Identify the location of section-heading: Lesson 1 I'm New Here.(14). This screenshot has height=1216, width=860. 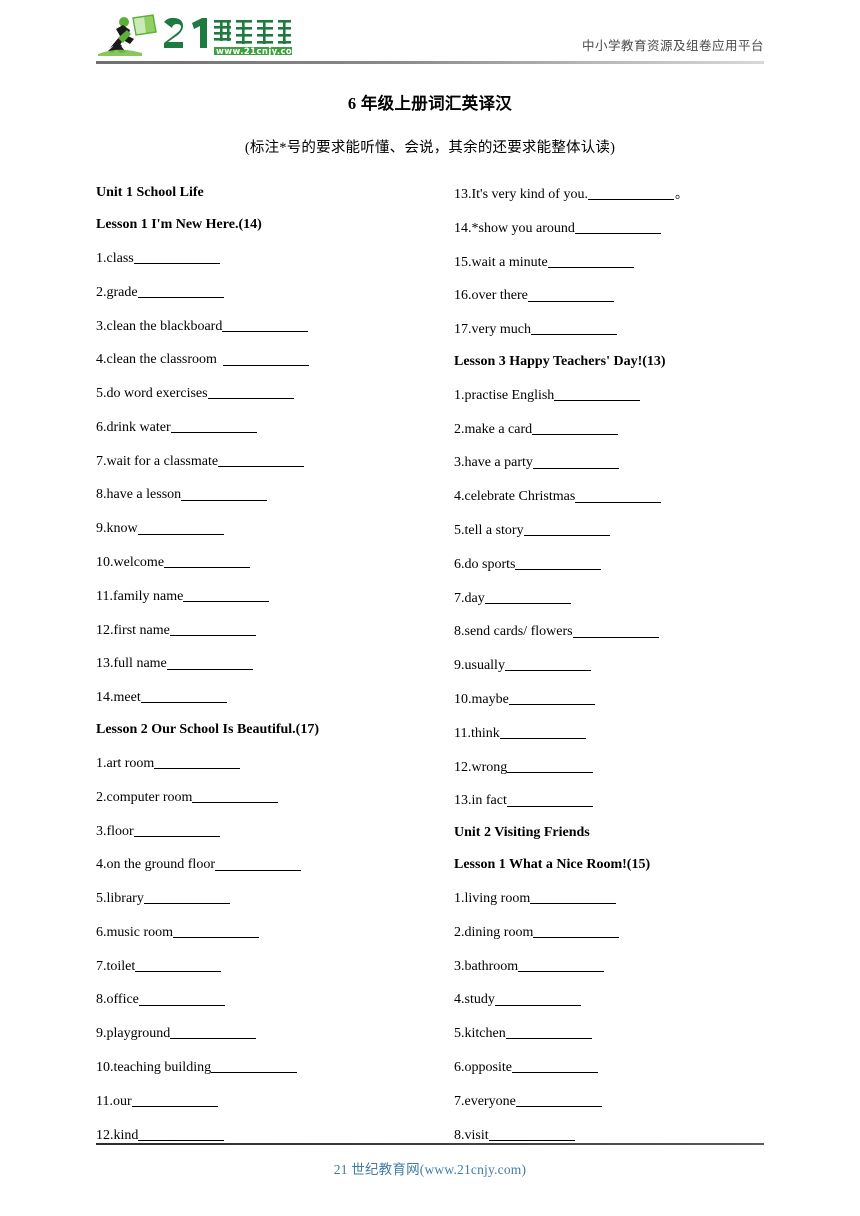
(179, 224).